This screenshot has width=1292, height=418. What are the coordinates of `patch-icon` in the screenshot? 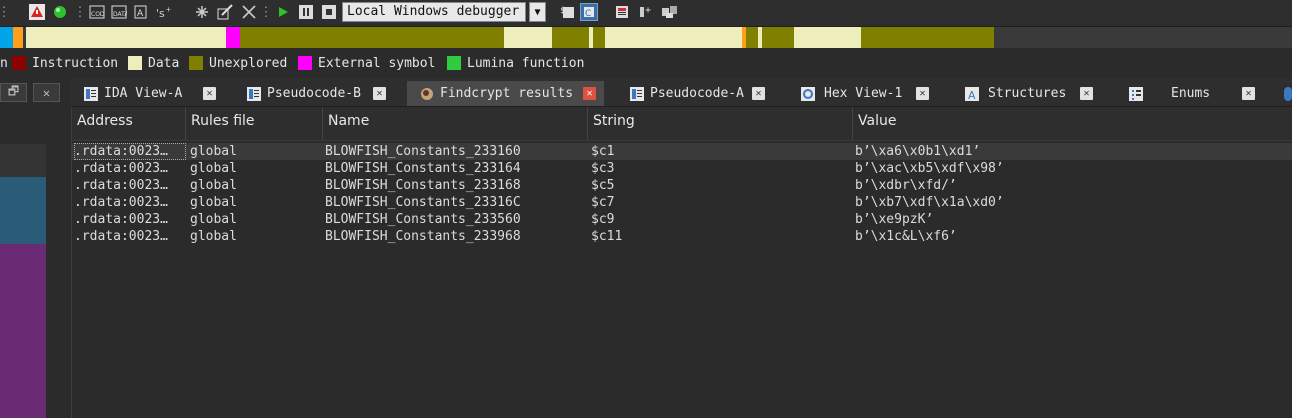 It's located at (670, 12).